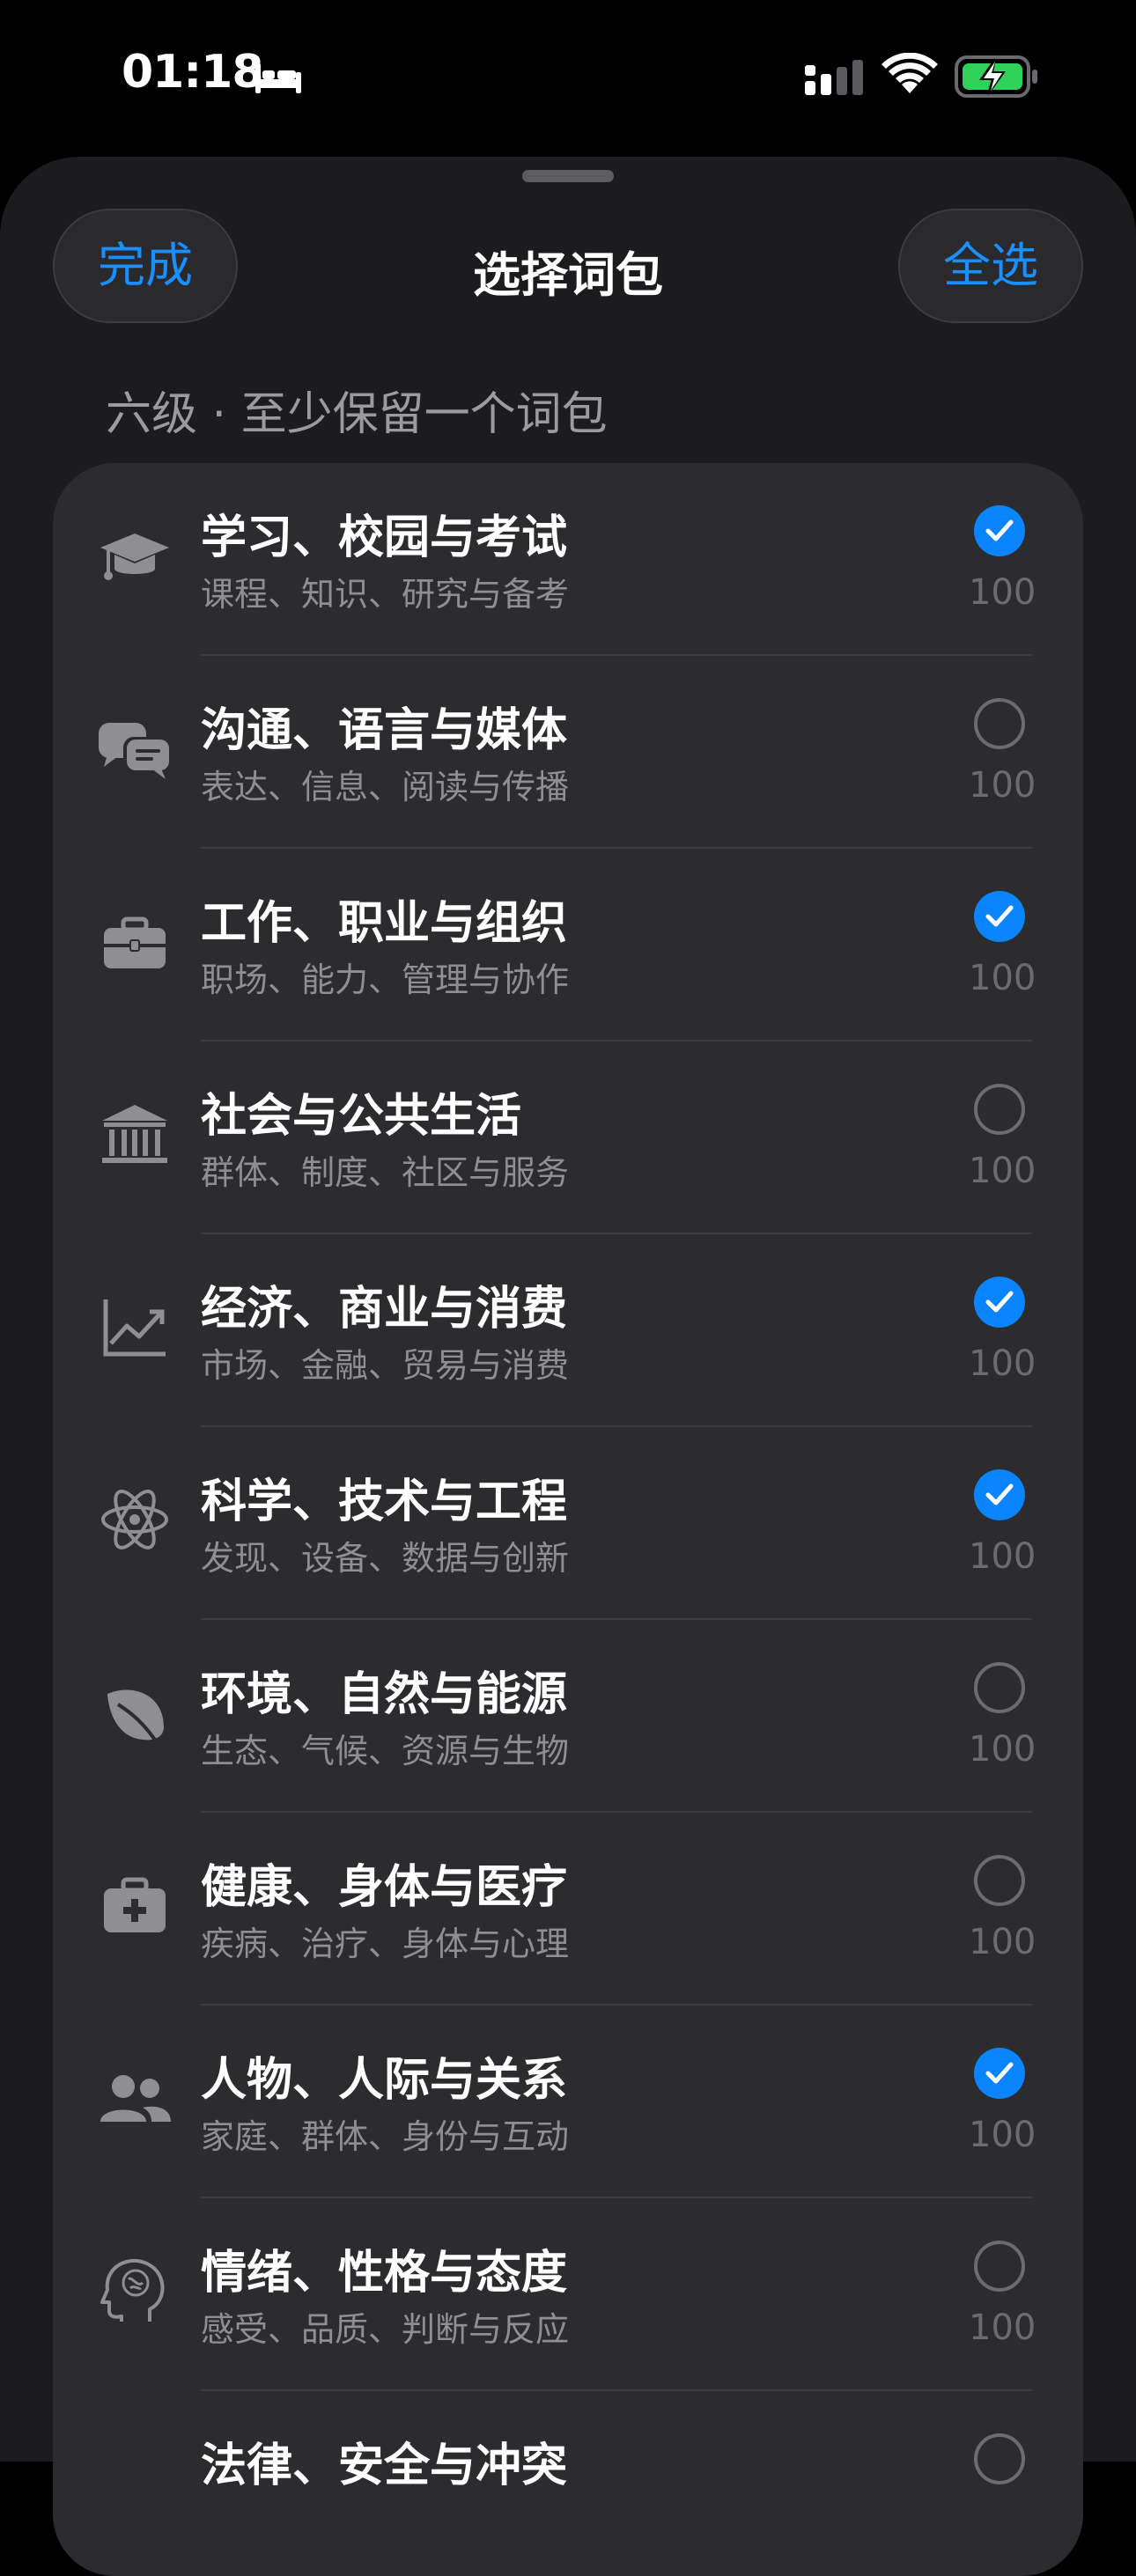  Describe the element at coordinates (384, 1502) in the screenshot. I see `pack-title: 科学、技术与工程` at that location.